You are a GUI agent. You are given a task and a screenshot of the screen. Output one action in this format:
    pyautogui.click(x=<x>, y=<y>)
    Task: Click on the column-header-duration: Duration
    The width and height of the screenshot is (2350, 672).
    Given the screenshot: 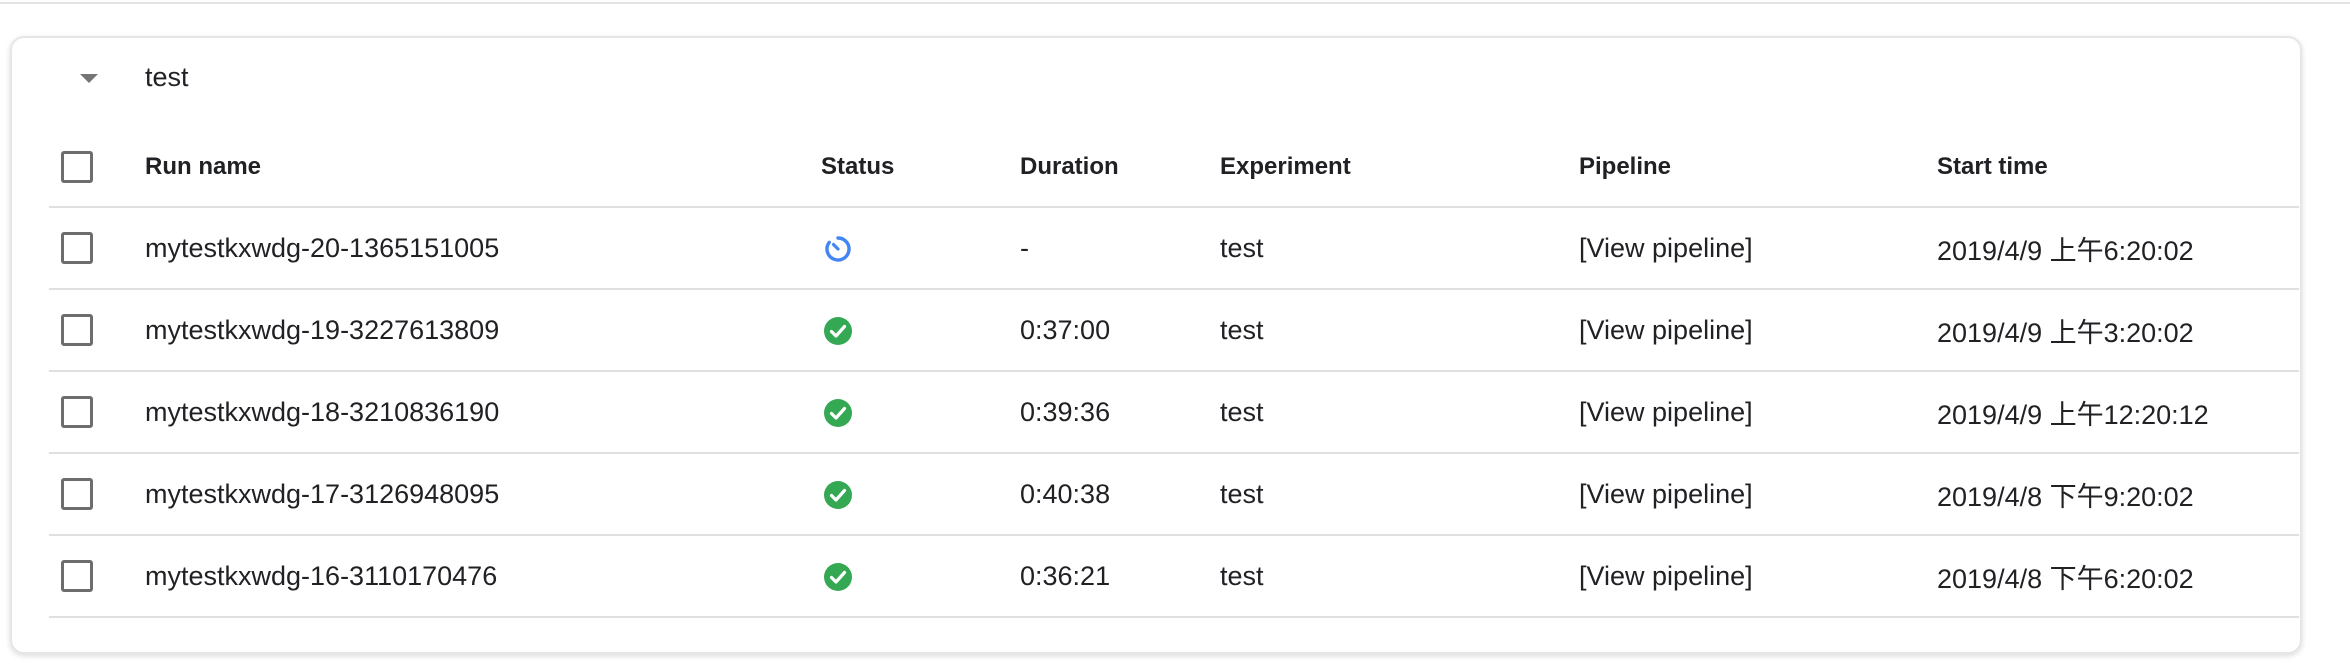 What is the action you would take?
    pyautogui.click(x=1120, y=167)
    